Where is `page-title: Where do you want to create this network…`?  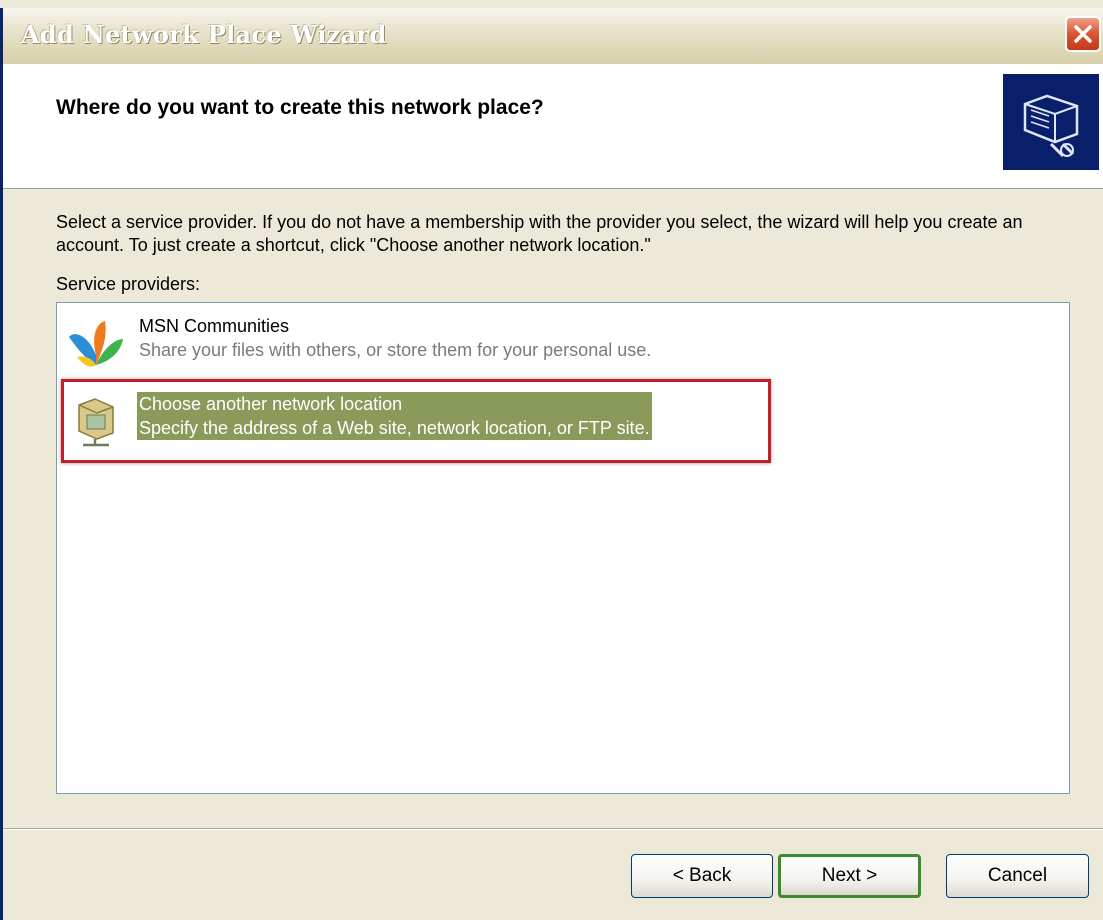 page-title: Where do you want to create this network… is located at coordinates (300, 107).